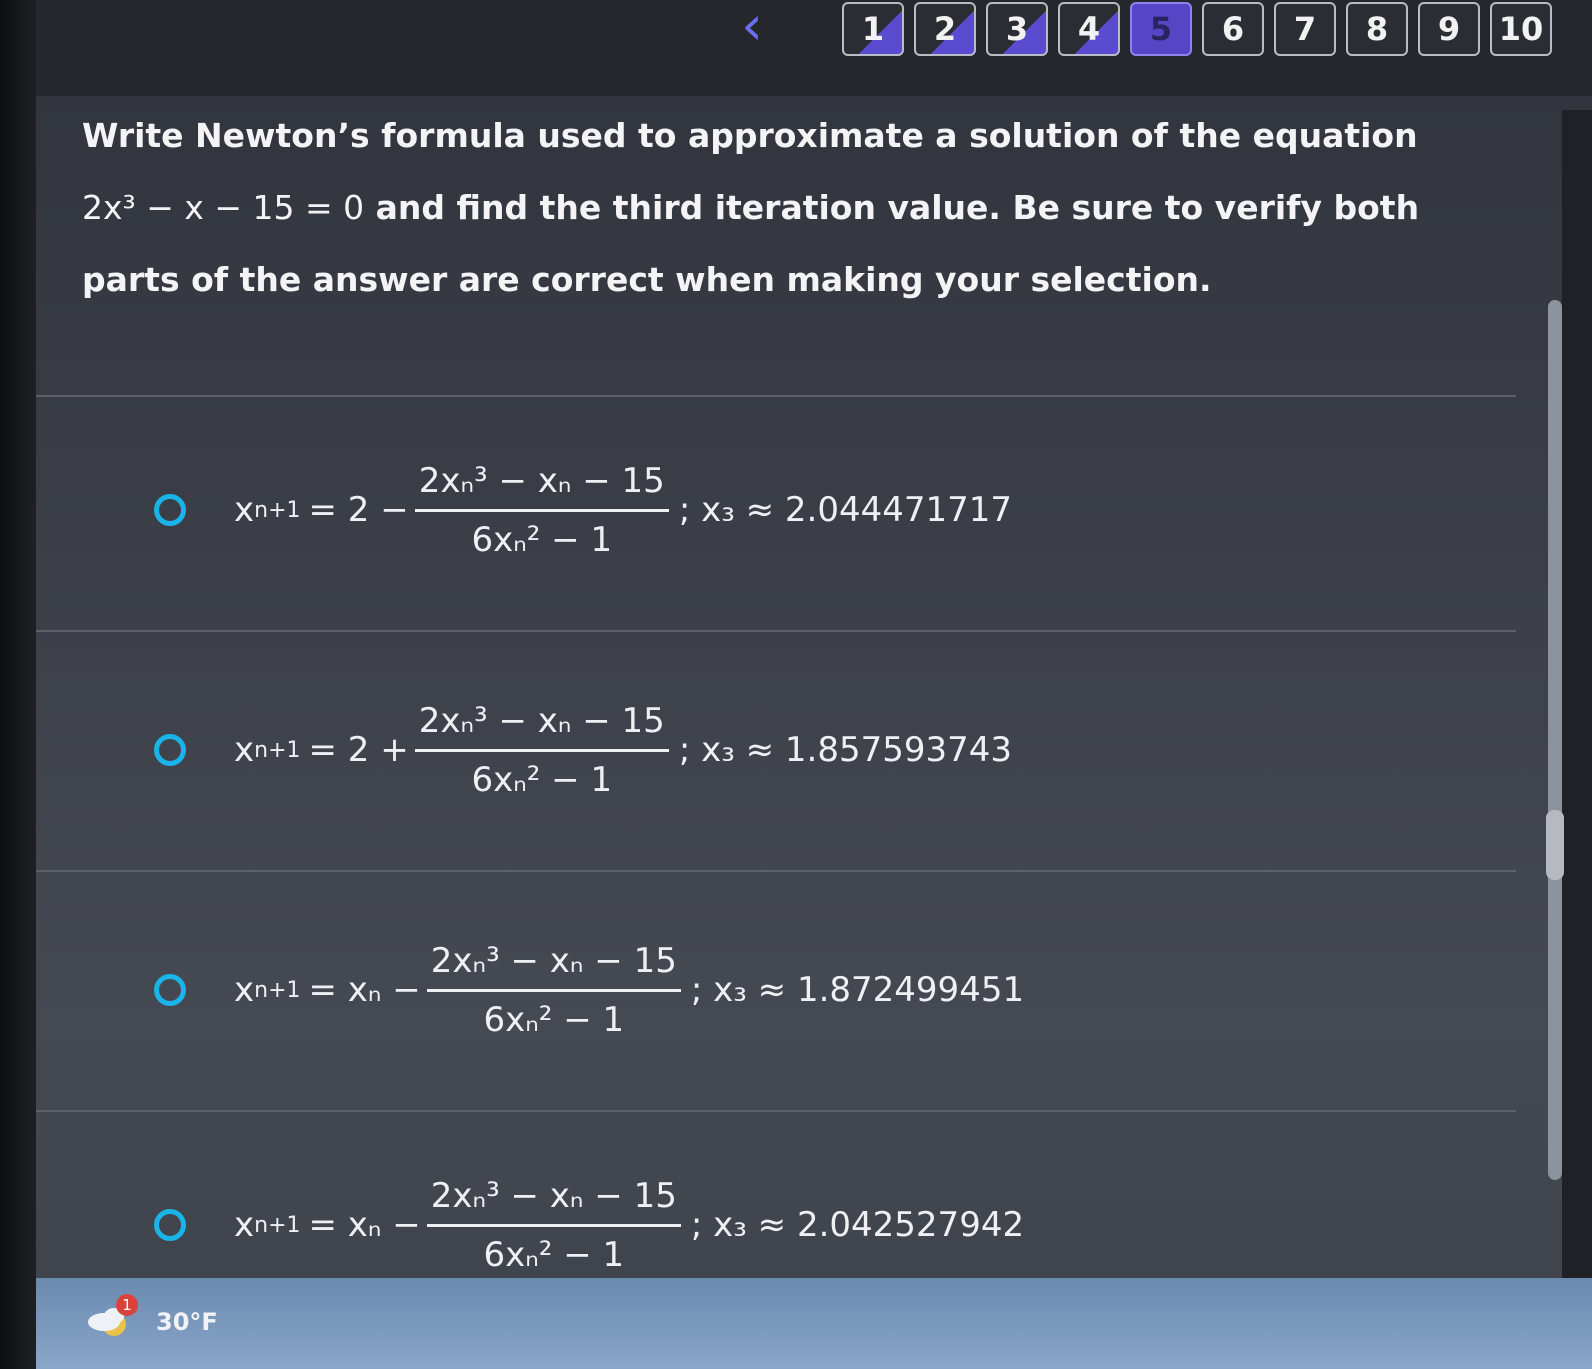  Describe the element at coordinates (1233, 29) in the screenshot. I see `page-button-6: 6` at that location.